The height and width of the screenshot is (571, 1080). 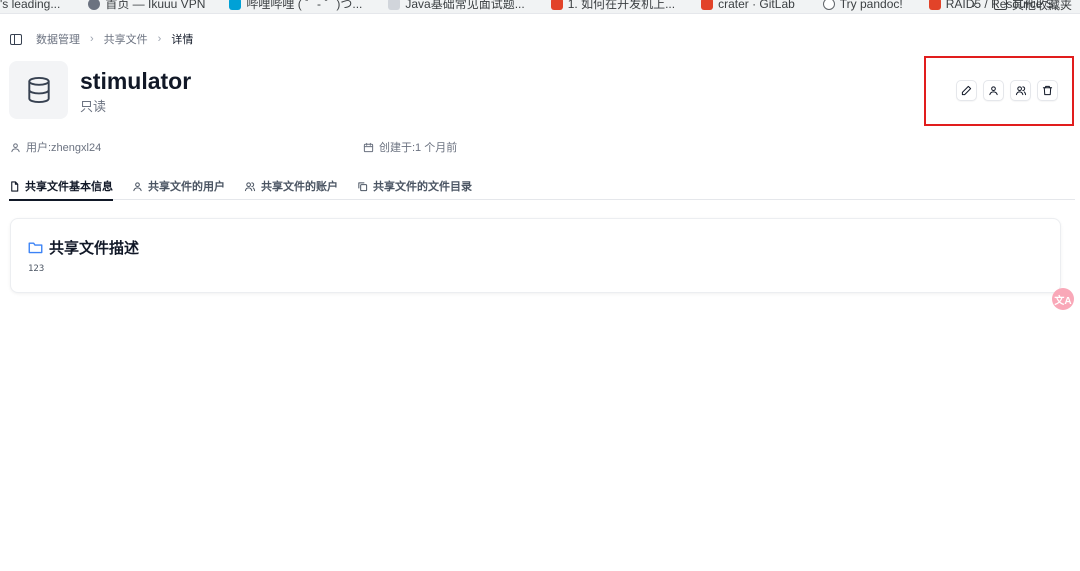 What do you see at coordinates (422, 187) in the screenshot?
I see `tab-label: 共享文件的文件目录` at bounding box center [422, 187].